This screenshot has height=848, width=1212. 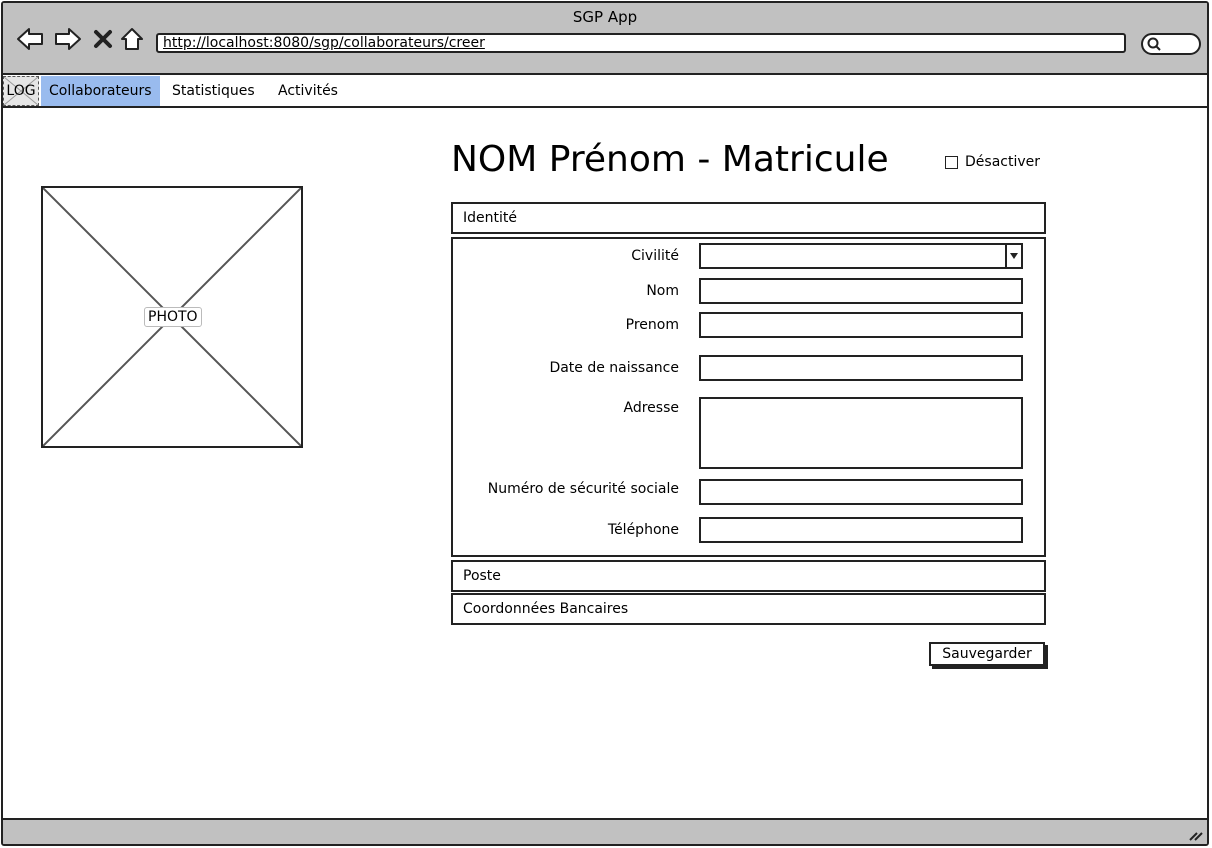 What do you see at coordinates (861, 325) in the screenshot?
I see `prenom-input` at bounding box center [861, 325].